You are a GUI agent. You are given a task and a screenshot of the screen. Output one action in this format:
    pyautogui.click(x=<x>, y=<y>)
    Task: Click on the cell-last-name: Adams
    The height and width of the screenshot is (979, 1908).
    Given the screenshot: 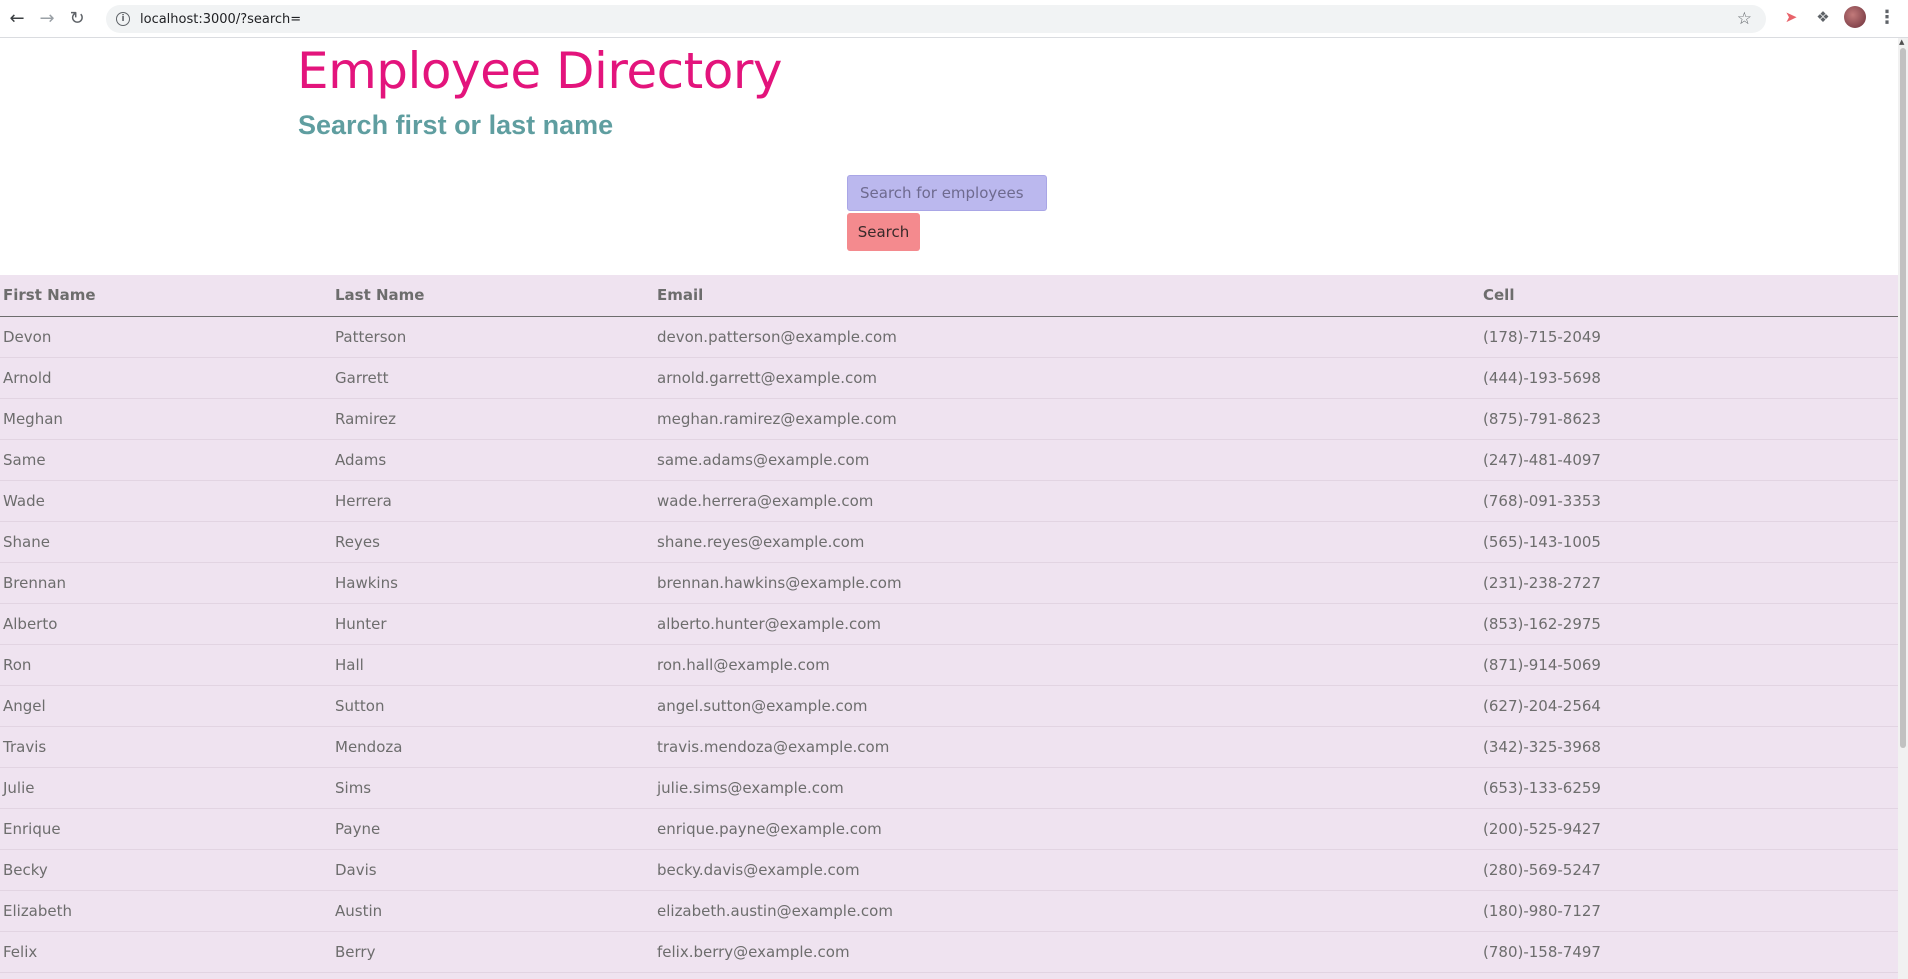 What is the action you would take?
    pyautogui.click(x=493, y=460)
    